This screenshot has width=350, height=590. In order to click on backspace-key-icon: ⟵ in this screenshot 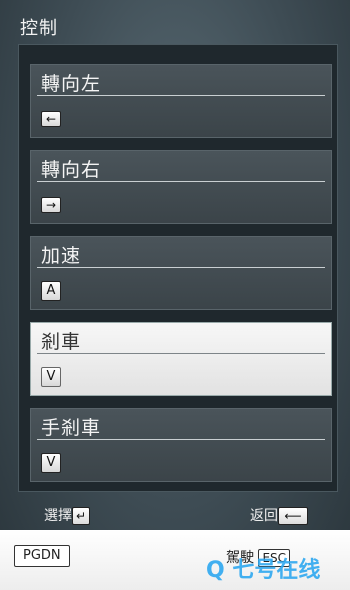, I will do `click(293, 516)`.